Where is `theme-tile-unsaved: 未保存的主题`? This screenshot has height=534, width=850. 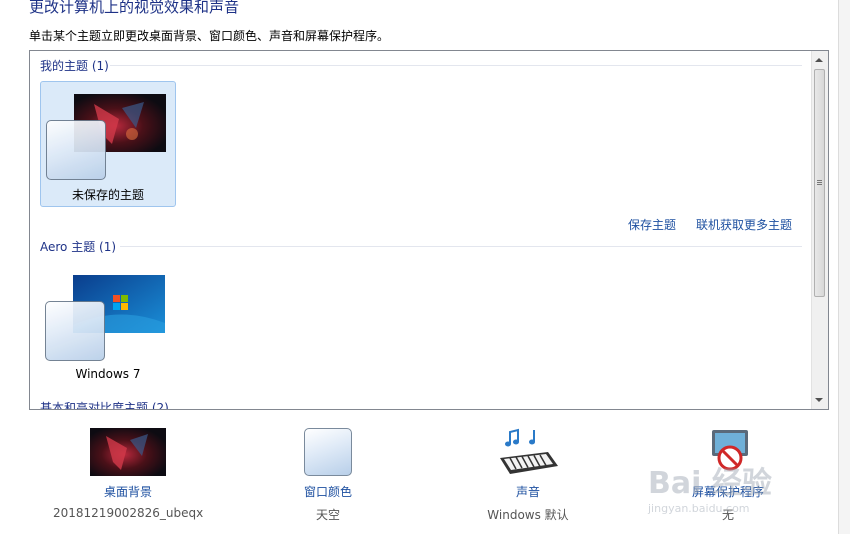
theme-tile-unsaved: 未保存的主题 is located at coordinates (108, 144).